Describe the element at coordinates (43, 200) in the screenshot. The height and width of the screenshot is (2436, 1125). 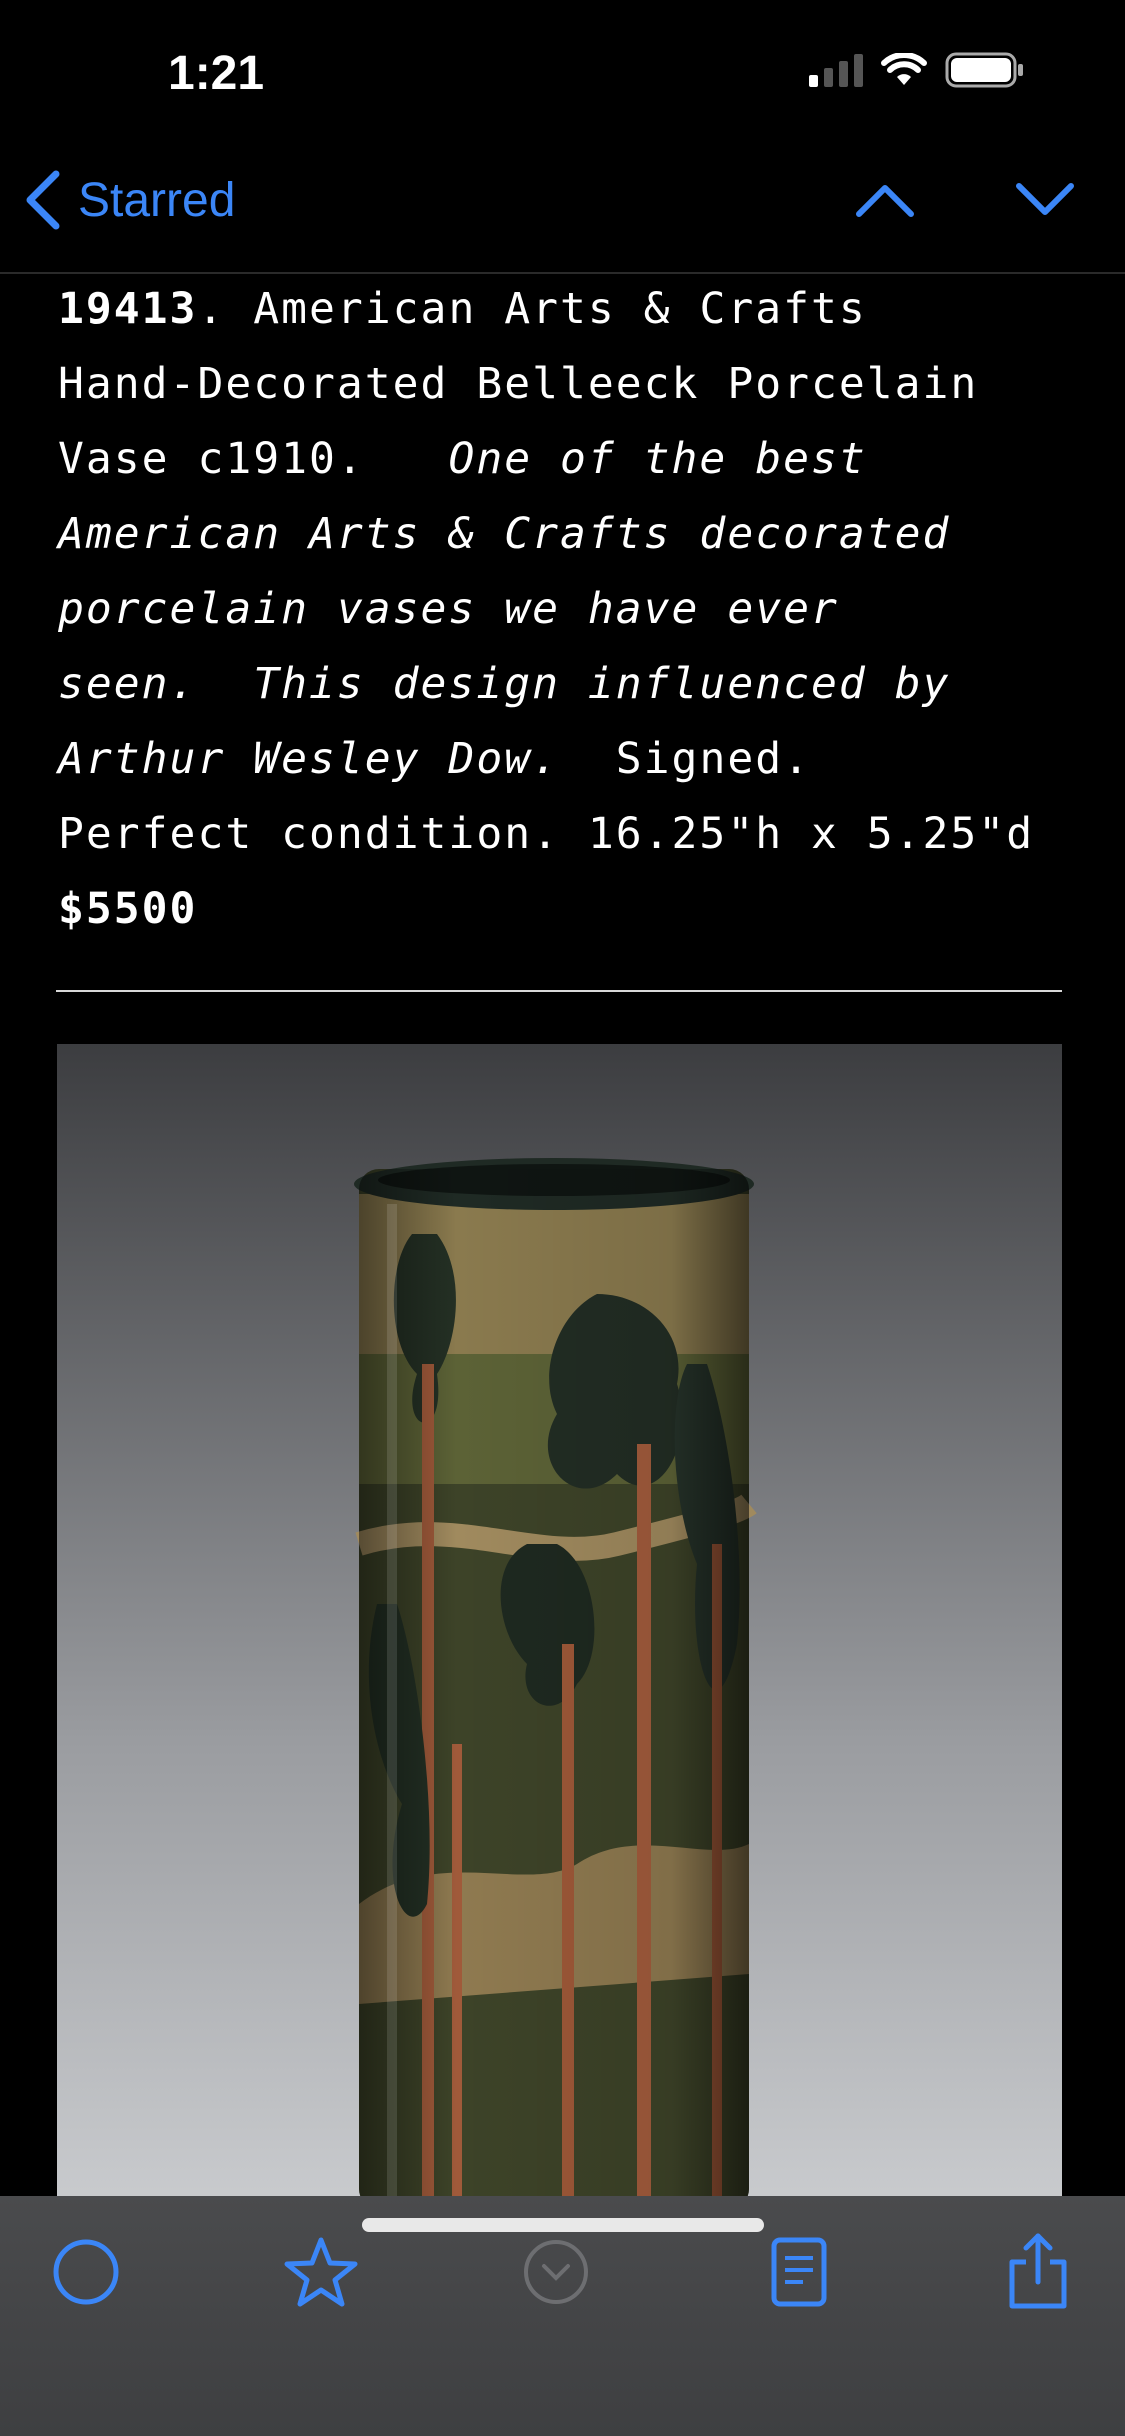
I see `chevron-left-icon` at that location.